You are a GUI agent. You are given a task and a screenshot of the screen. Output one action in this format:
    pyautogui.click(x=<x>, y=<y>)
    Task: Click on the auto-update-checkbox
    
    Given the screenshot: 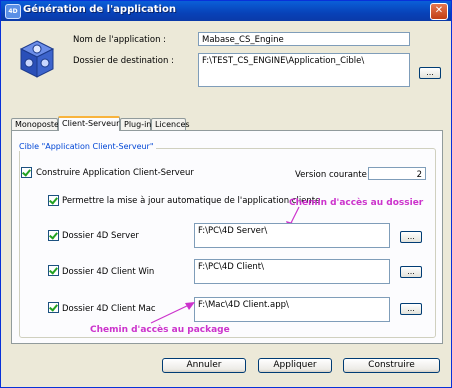 What is the action you would take?
    pyautogui.click(x=53, y=200)
    